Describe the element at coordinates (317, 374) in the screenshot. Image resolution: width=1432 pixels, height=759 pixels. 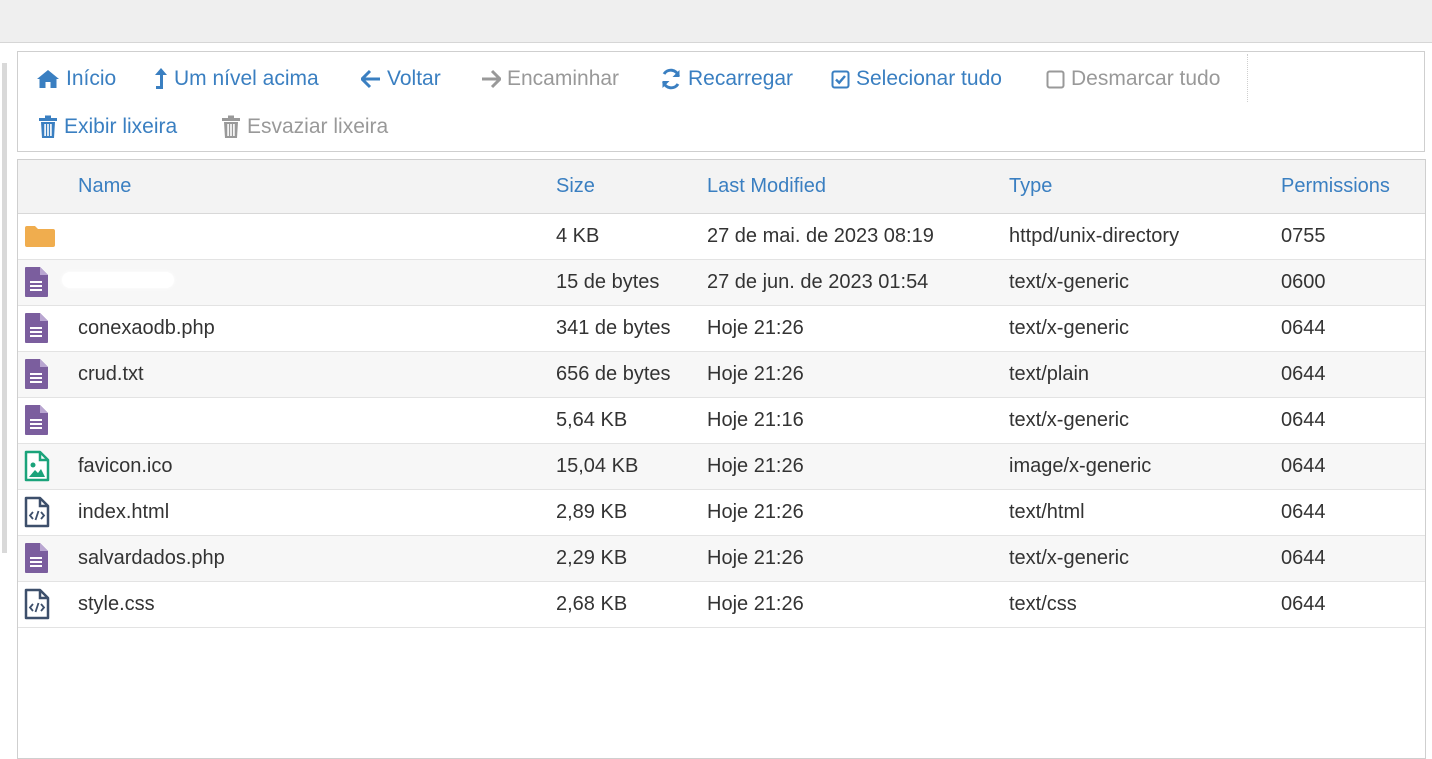
I see `file-name: crud.txt` at that location.